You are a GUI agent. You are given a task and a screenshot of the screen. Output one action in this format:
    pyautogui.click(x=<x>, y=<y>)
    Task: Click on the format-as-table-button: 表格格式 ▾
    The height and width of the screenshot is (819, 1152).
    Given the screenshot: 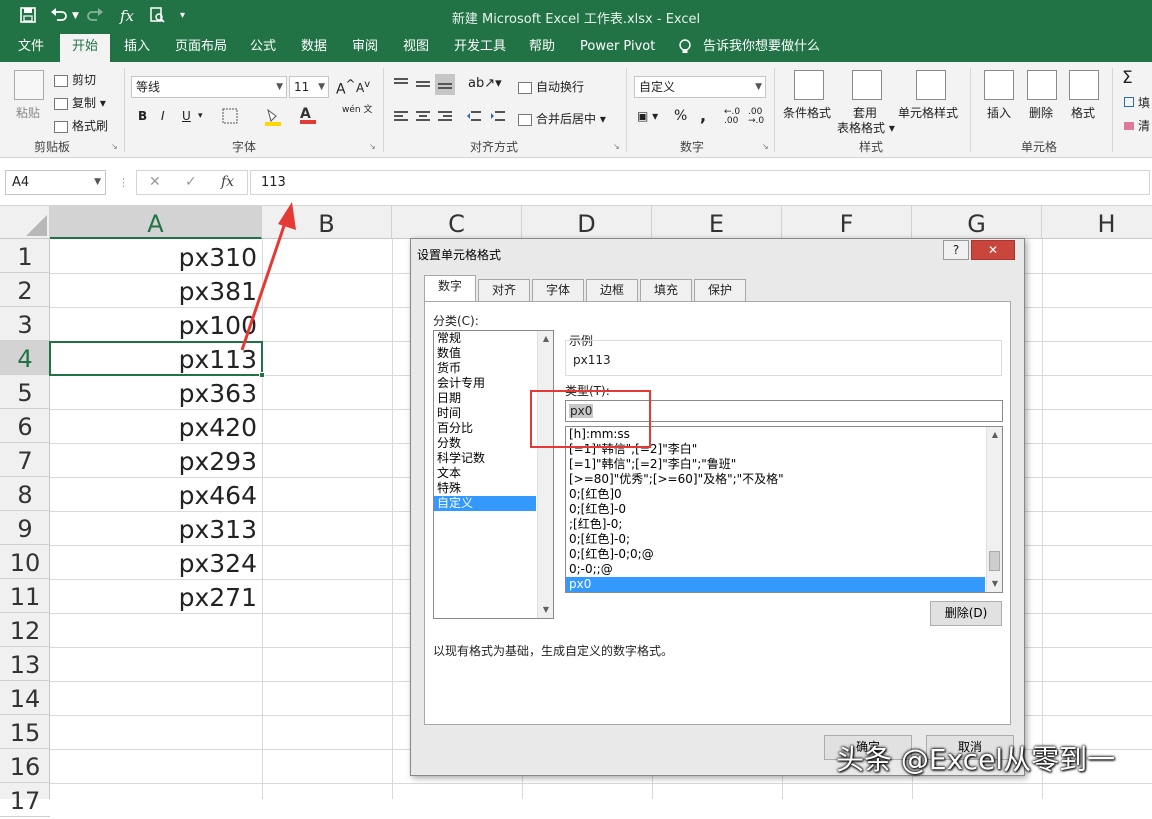 What is the action you would take?
    pyautogui.click(x=866, y=127)
    